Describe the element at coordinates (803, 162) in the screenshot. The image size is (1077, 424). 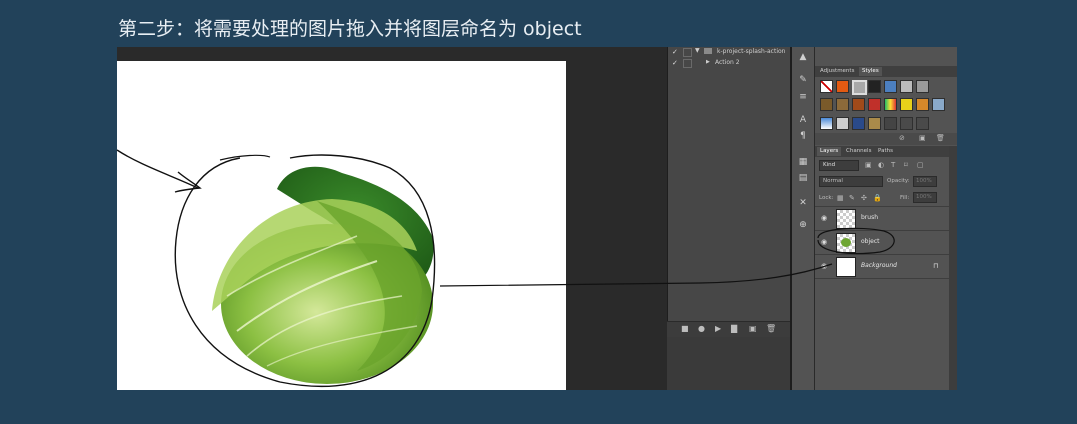
I see `navigator-icon: ▦` at that location.